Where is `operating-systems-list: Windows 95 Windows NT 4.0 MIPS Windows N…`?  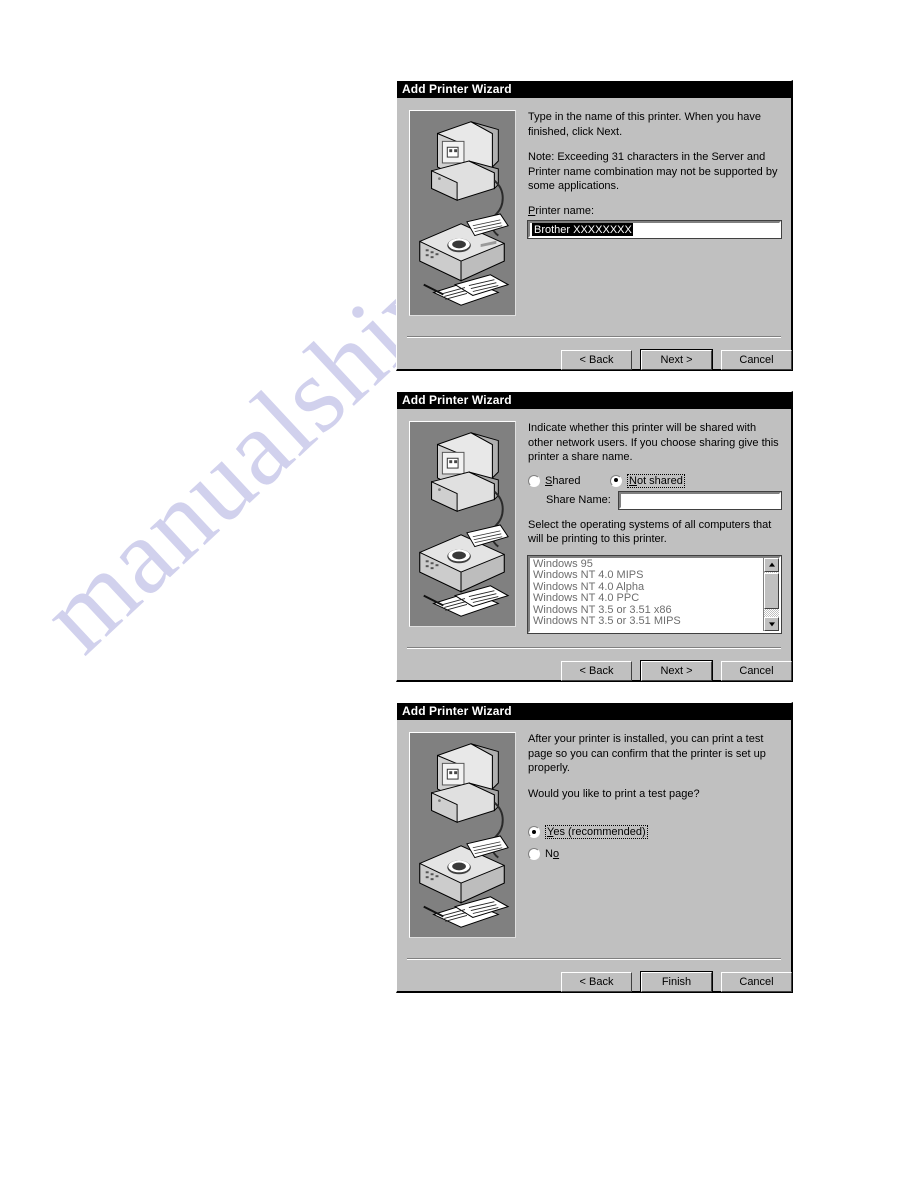 operating-systems-list: Windows 95 Windows NT 4.0 MIPS Windows N… is located at coordinates (647, 593).